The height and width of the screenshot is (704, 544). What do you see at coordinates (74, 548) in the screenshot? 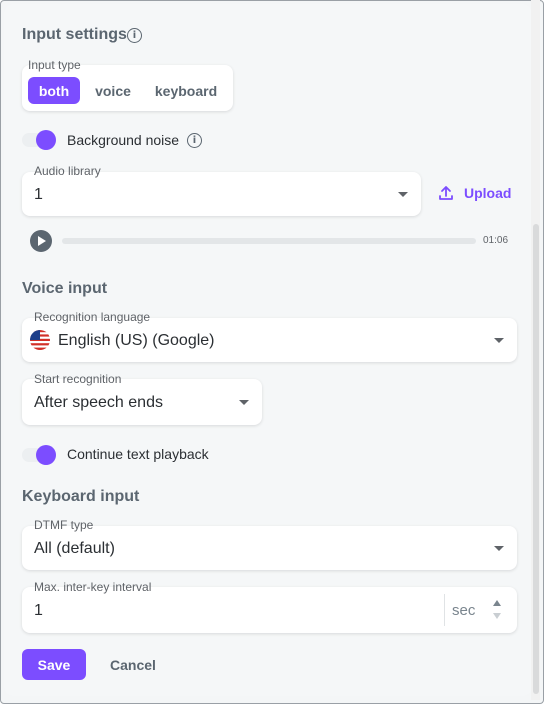
I see `dtmf-type-value: All (default)` at bounding box center [74, 548].